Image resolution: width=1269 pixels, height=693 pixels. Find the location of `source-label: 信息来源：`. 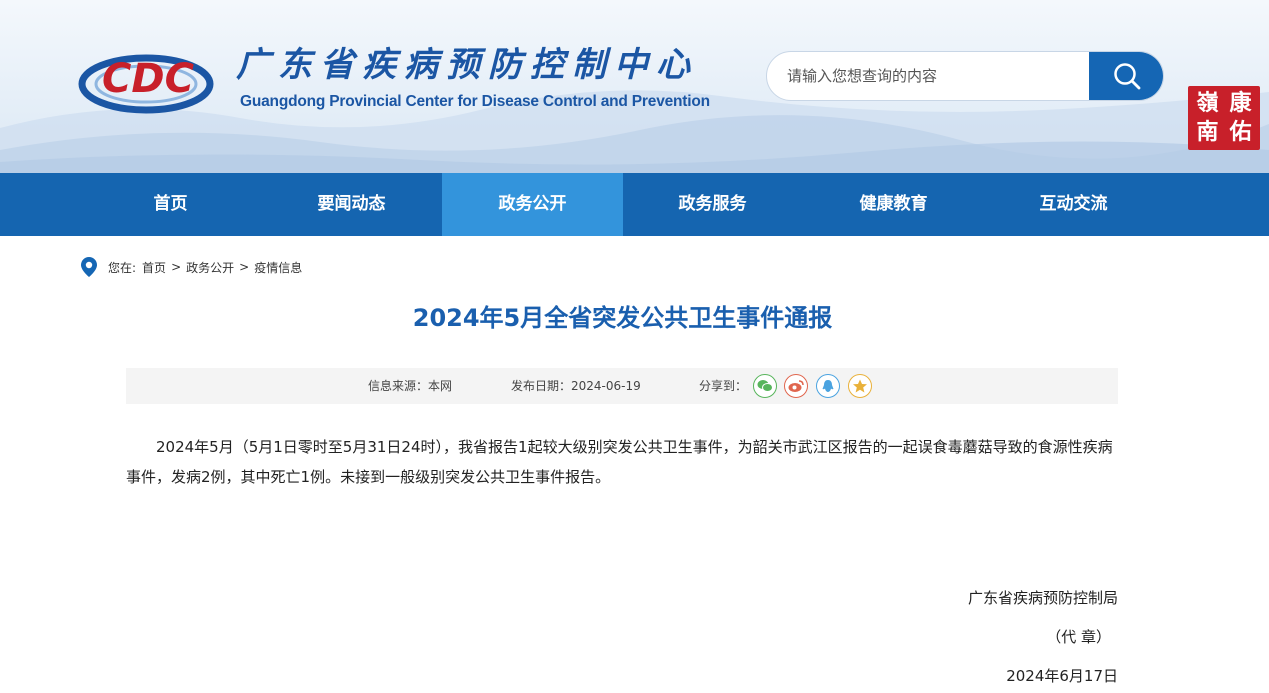

source-label: 信息来源： is located at coordinates (398, 386).